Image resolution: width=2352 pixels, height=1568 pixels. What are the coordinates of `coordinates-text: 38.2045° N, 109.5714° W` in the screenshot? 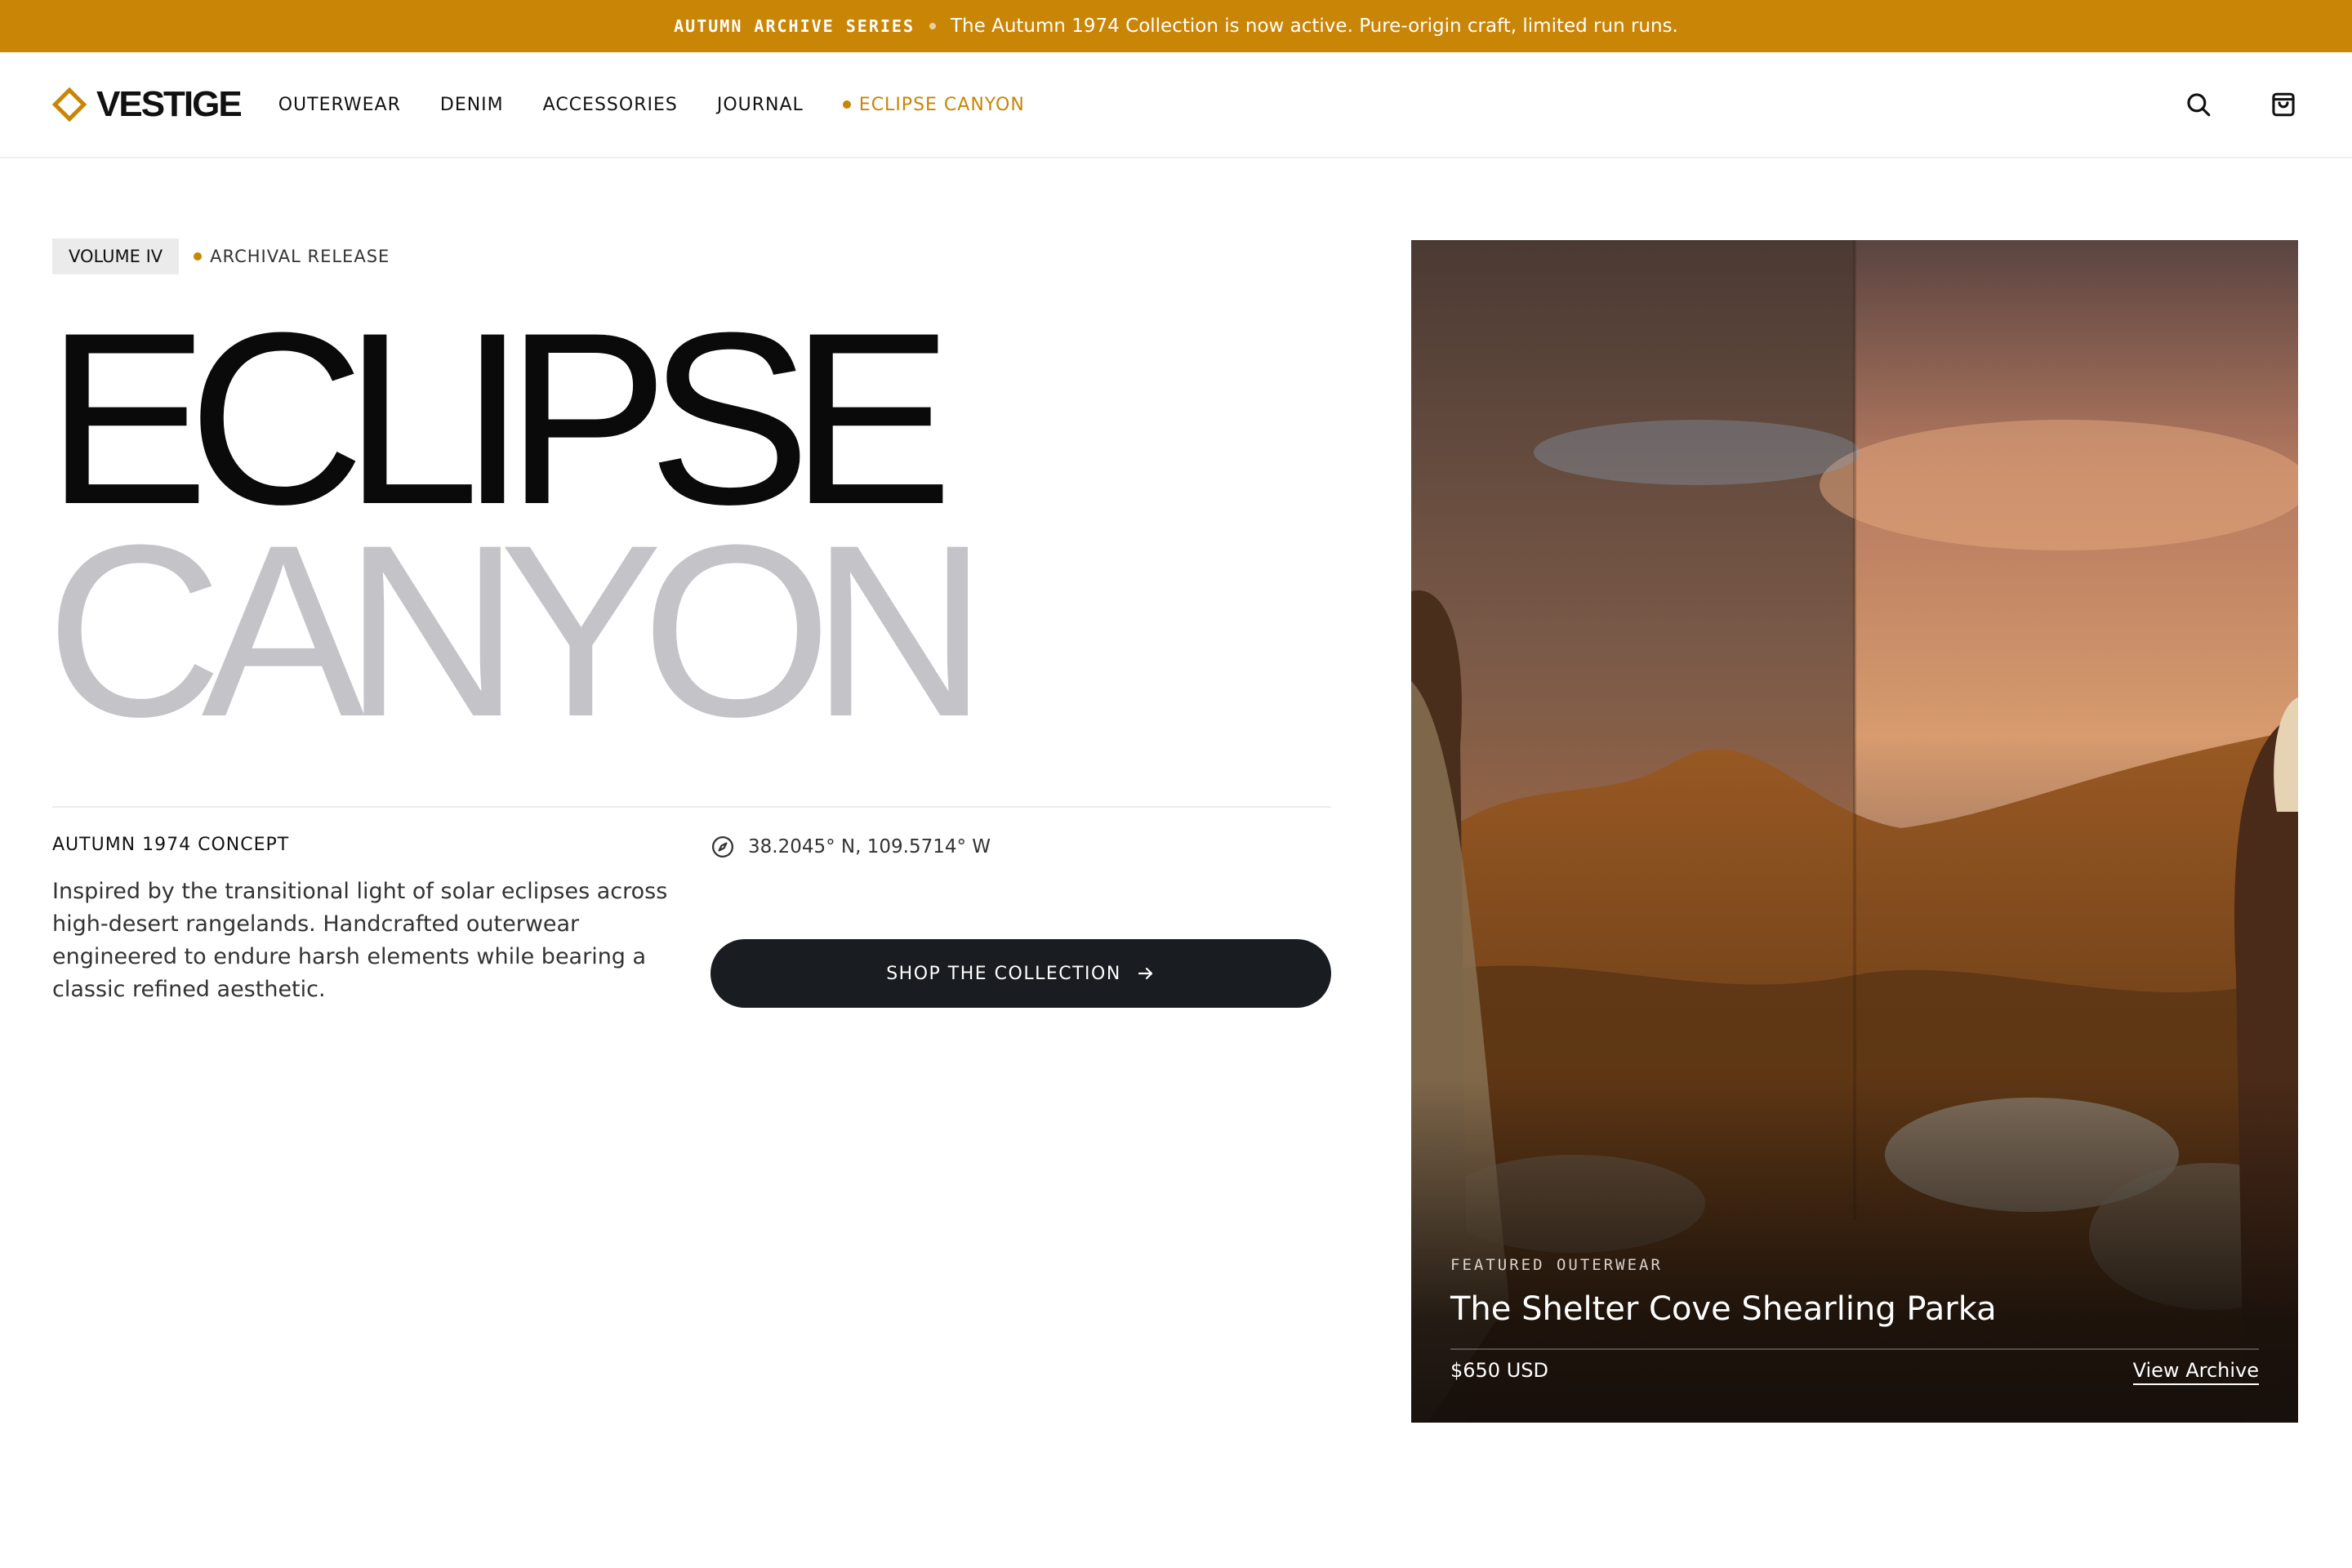 It's located at (869, 847).